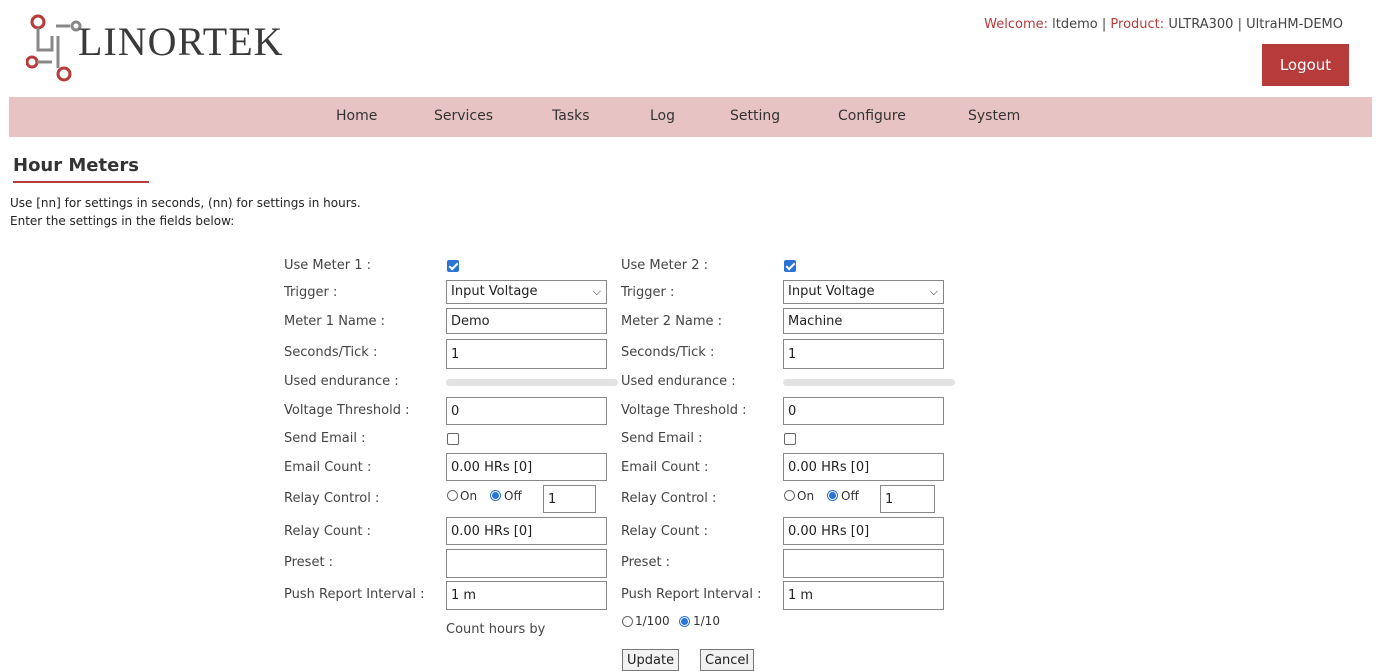  Describe the element at coordinates (646, 562) in the screenshot. I see `preset-2-label: Preset :` at that location.